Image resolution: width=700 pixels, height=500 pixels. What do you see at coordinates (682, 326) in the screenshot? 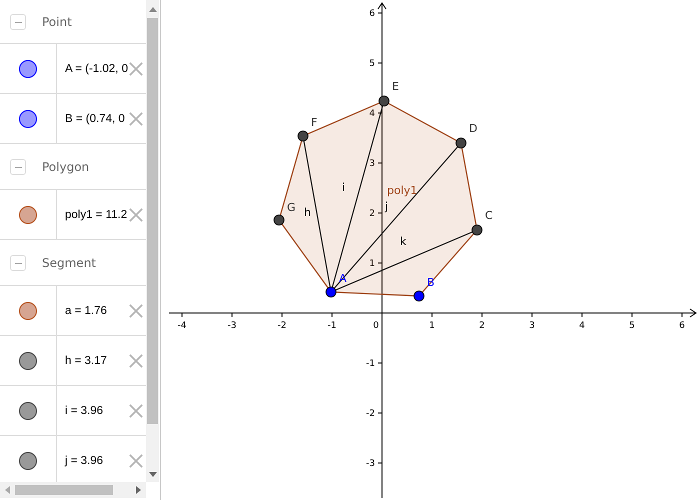
I see `x-tick-label: 6` at bounding box center [682, 326].